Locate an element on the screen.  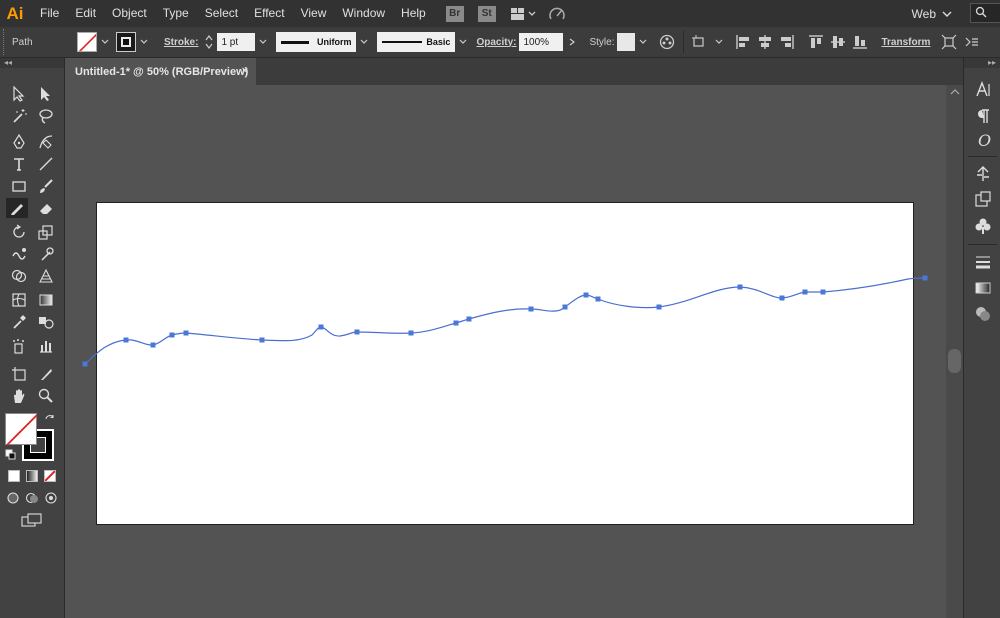
symbols-icon is located at coordinates (983, 174).